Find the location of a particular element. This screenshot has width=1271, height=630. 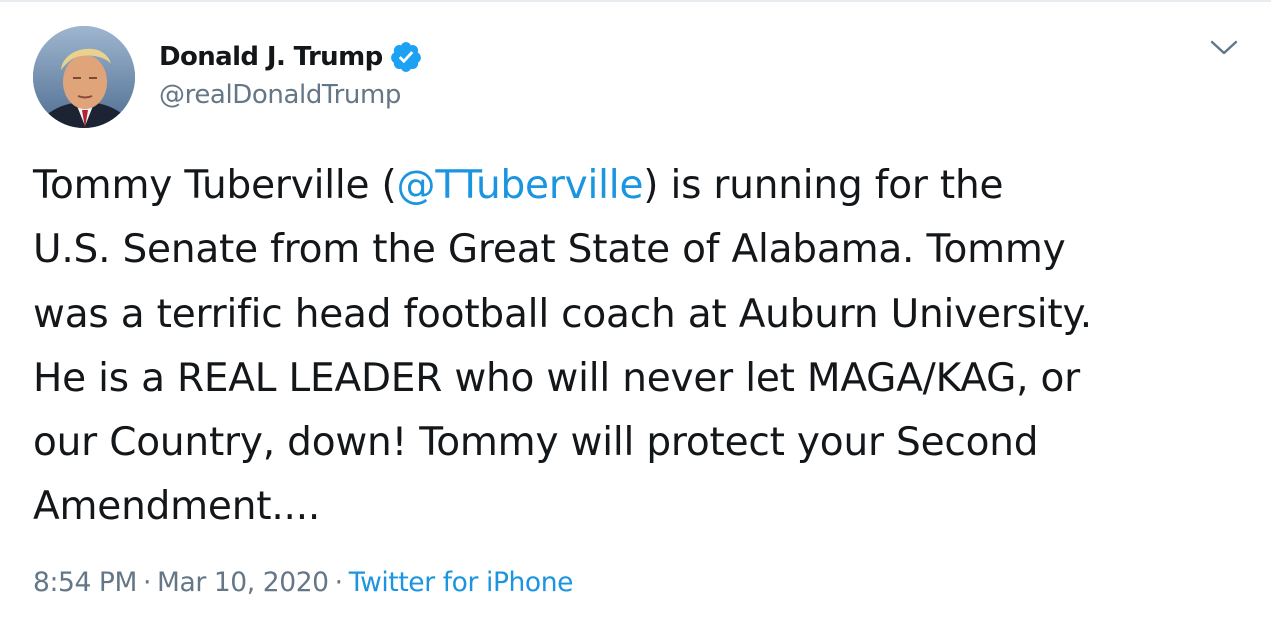

verified-badge-icon is located at coordinates (405, 57).